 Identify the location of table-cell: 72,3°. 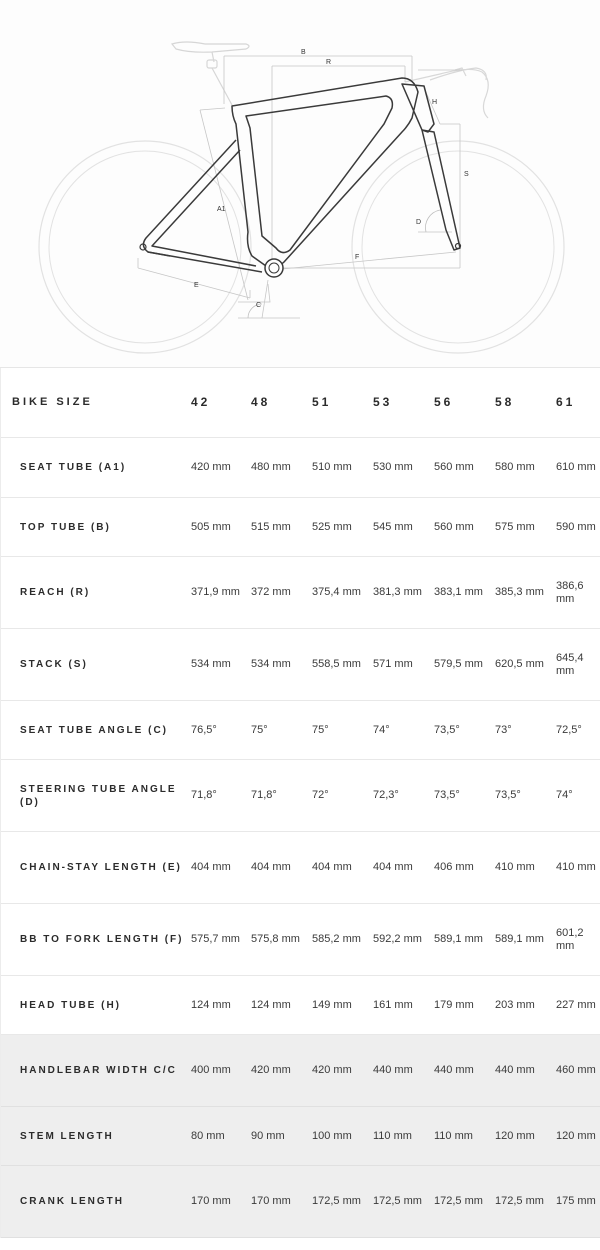
(386, 795).